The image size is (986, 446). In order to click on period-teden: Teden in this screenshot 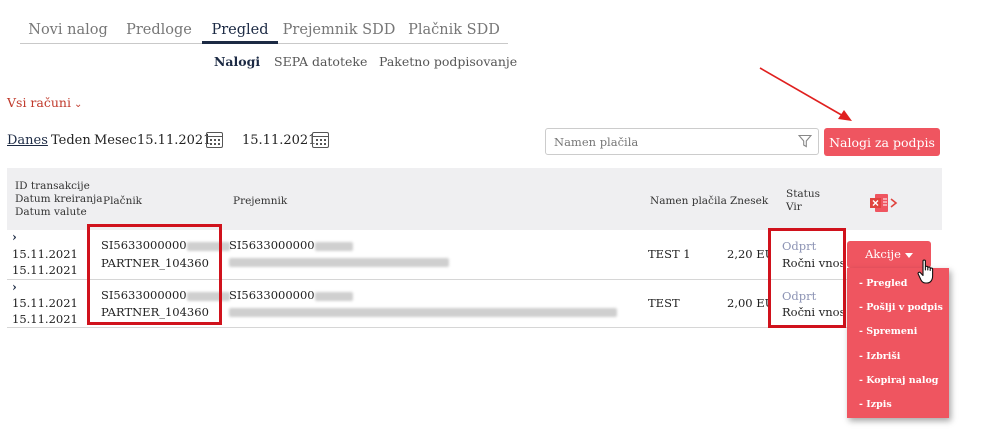, I will do `click(71, 140)`.